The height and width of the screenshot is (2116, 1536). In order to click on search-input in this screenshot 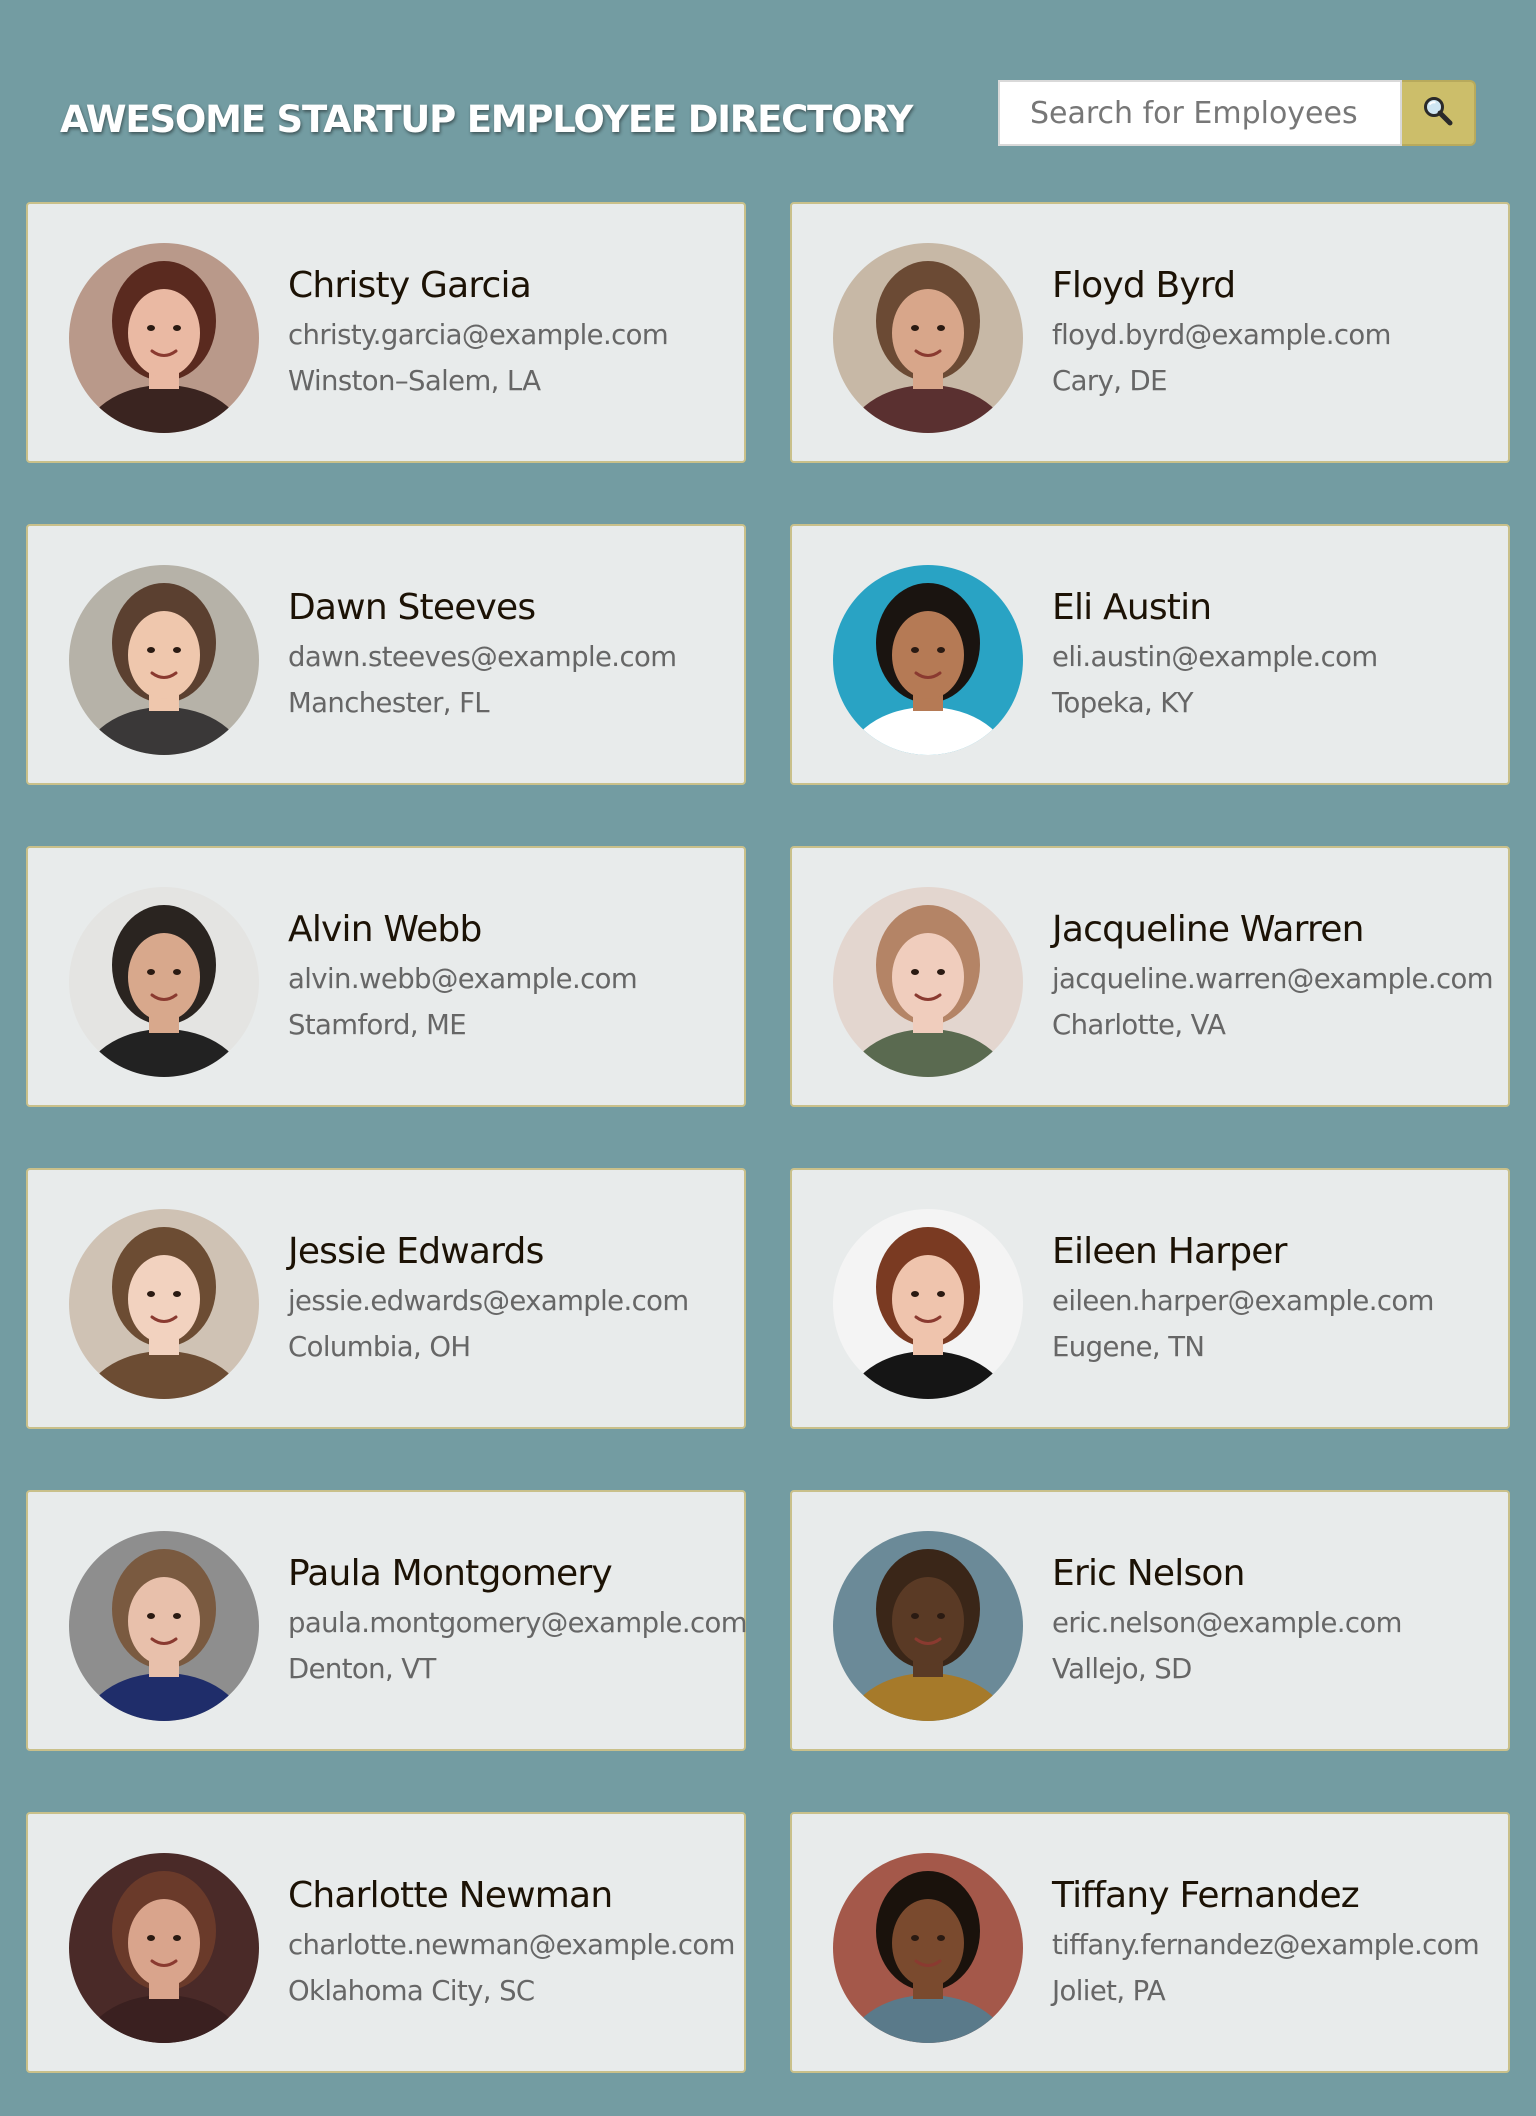, I will do `click(1200, 113)`.